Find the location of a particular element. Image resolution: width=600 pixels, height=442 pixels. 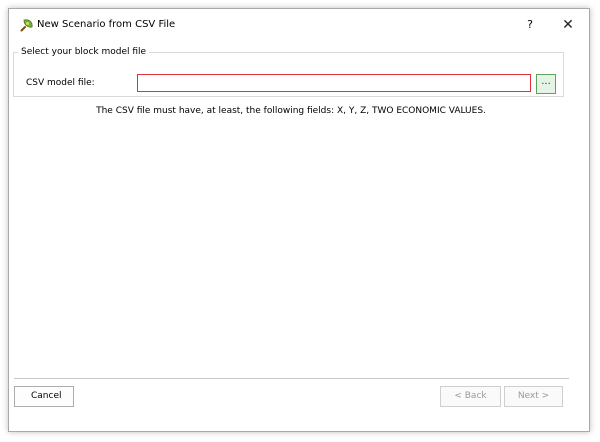

footer-separator is located at coordinates (291, 378).